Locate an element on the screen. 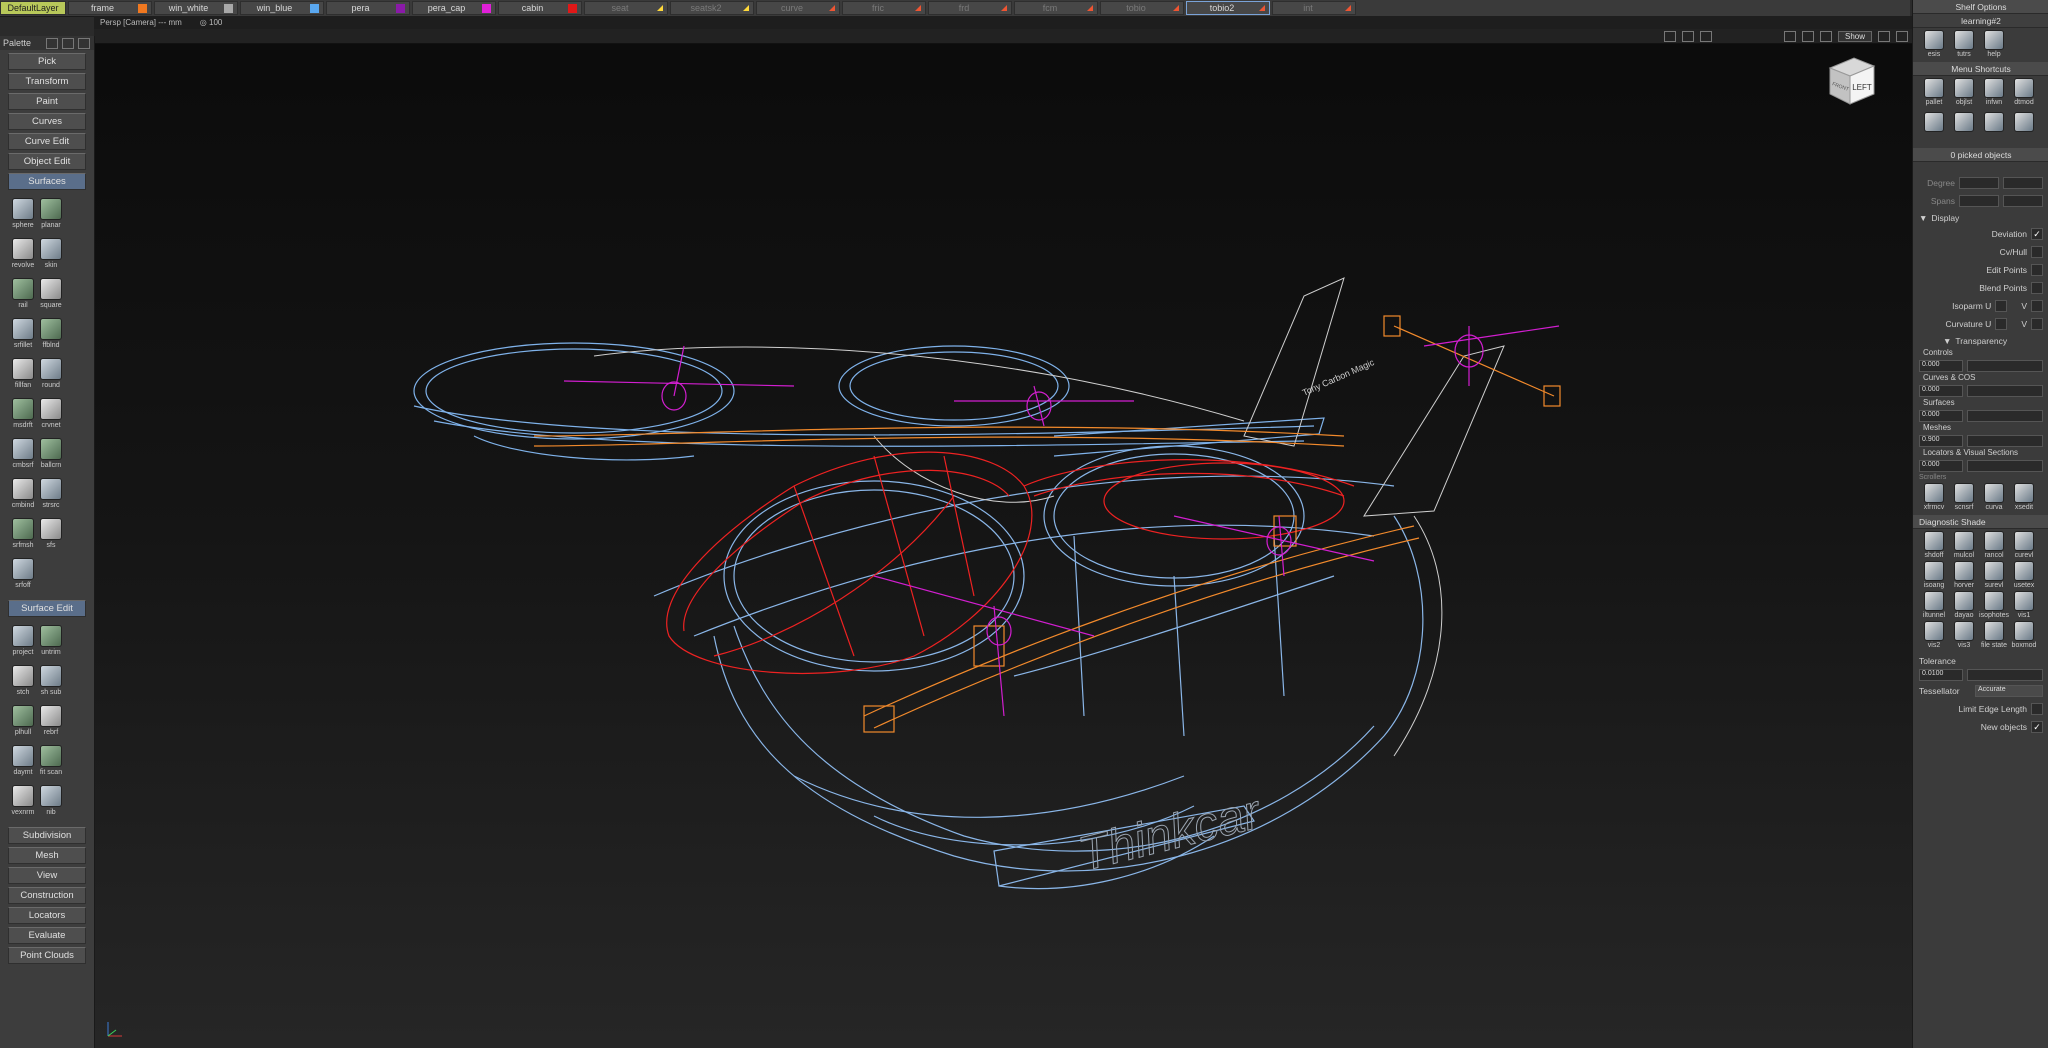 The width and height of the screenshot is (2048, 1048). layer-tab: curve is located at coordinates (798, 8).